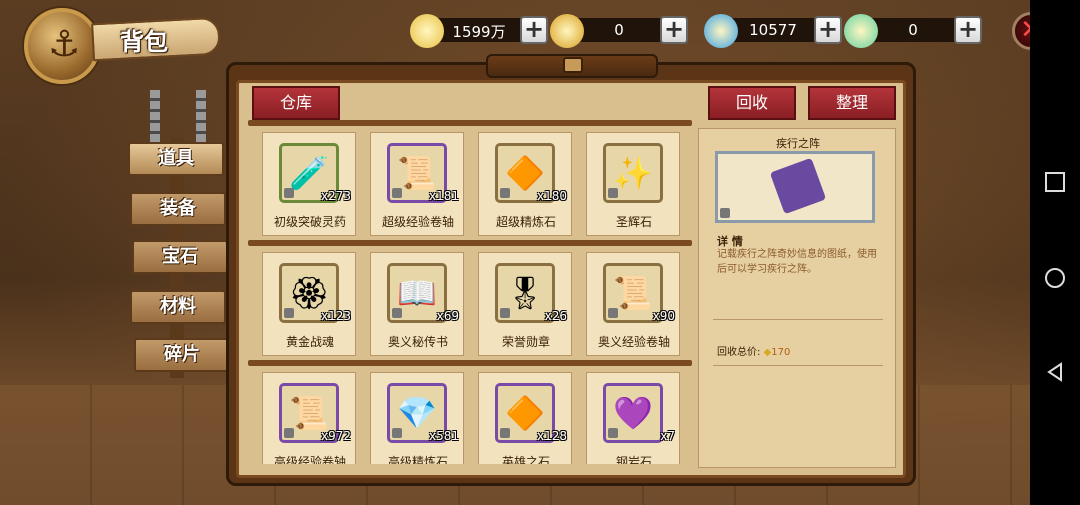 Image resolution: width=1080 pixels, height=505 pixels. I want to click on item-card: 🏵 x123 黄金战魂, so click(309, 304).